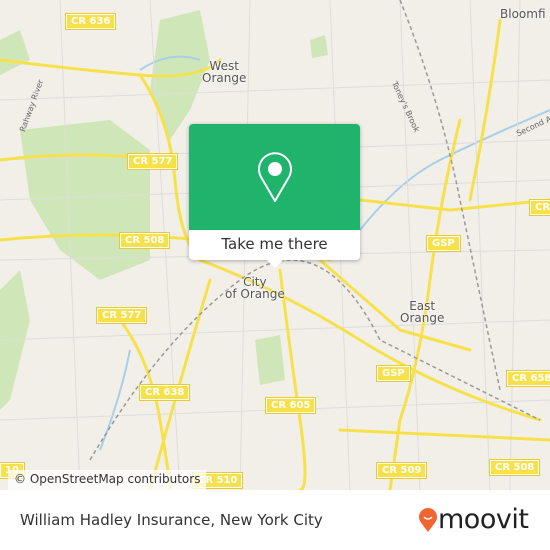  Describe the element at coordinates (171, 520) in the screenshot. I see `location-title: William Hadley Insurance, New York City` at that location.